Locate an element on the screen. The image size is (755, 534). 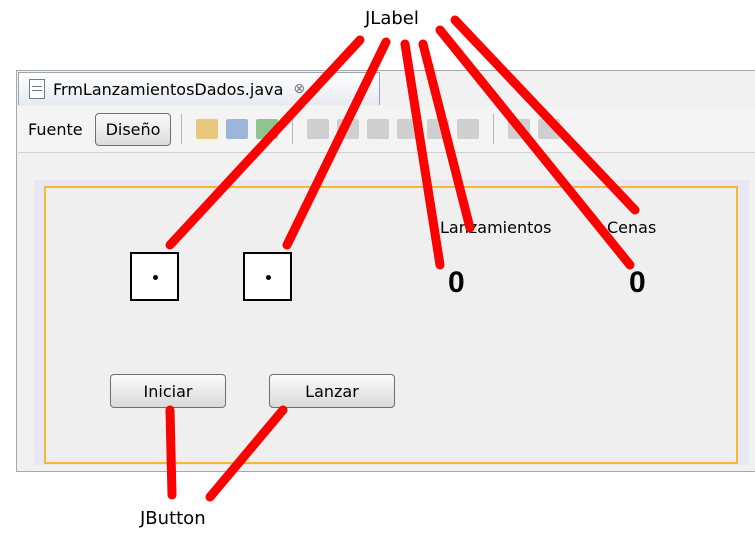
jbutton-annotation: JButton is located at coordinates (173, 518).